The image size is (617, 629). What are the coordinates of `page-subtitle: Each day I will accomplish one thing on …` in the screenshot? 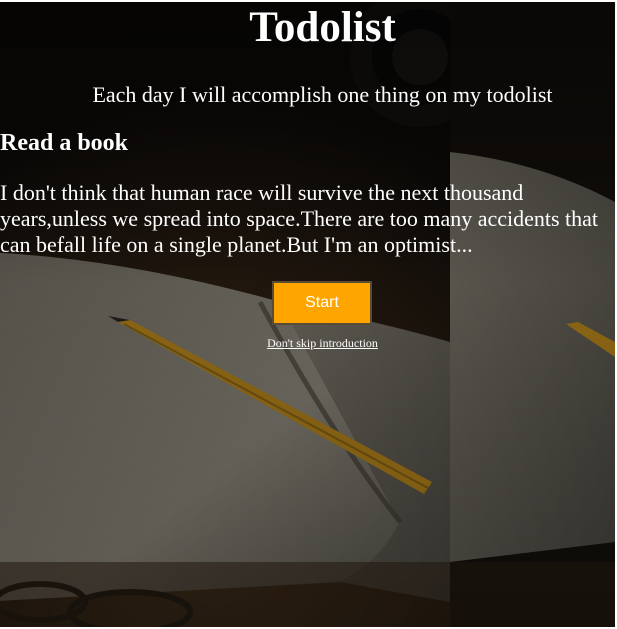 It's located at (322, 94).